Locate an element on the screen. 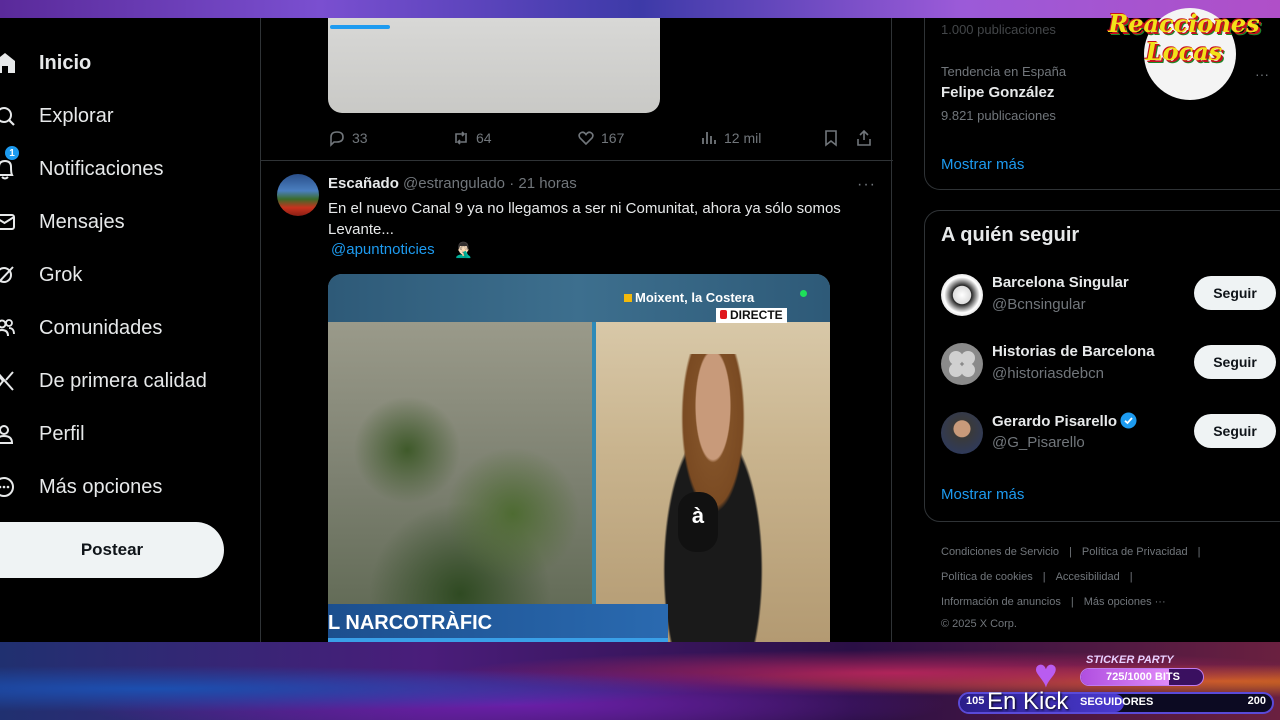  sticker-progress-value: 725/1000 BITS is located at coordinates (1143, 677).